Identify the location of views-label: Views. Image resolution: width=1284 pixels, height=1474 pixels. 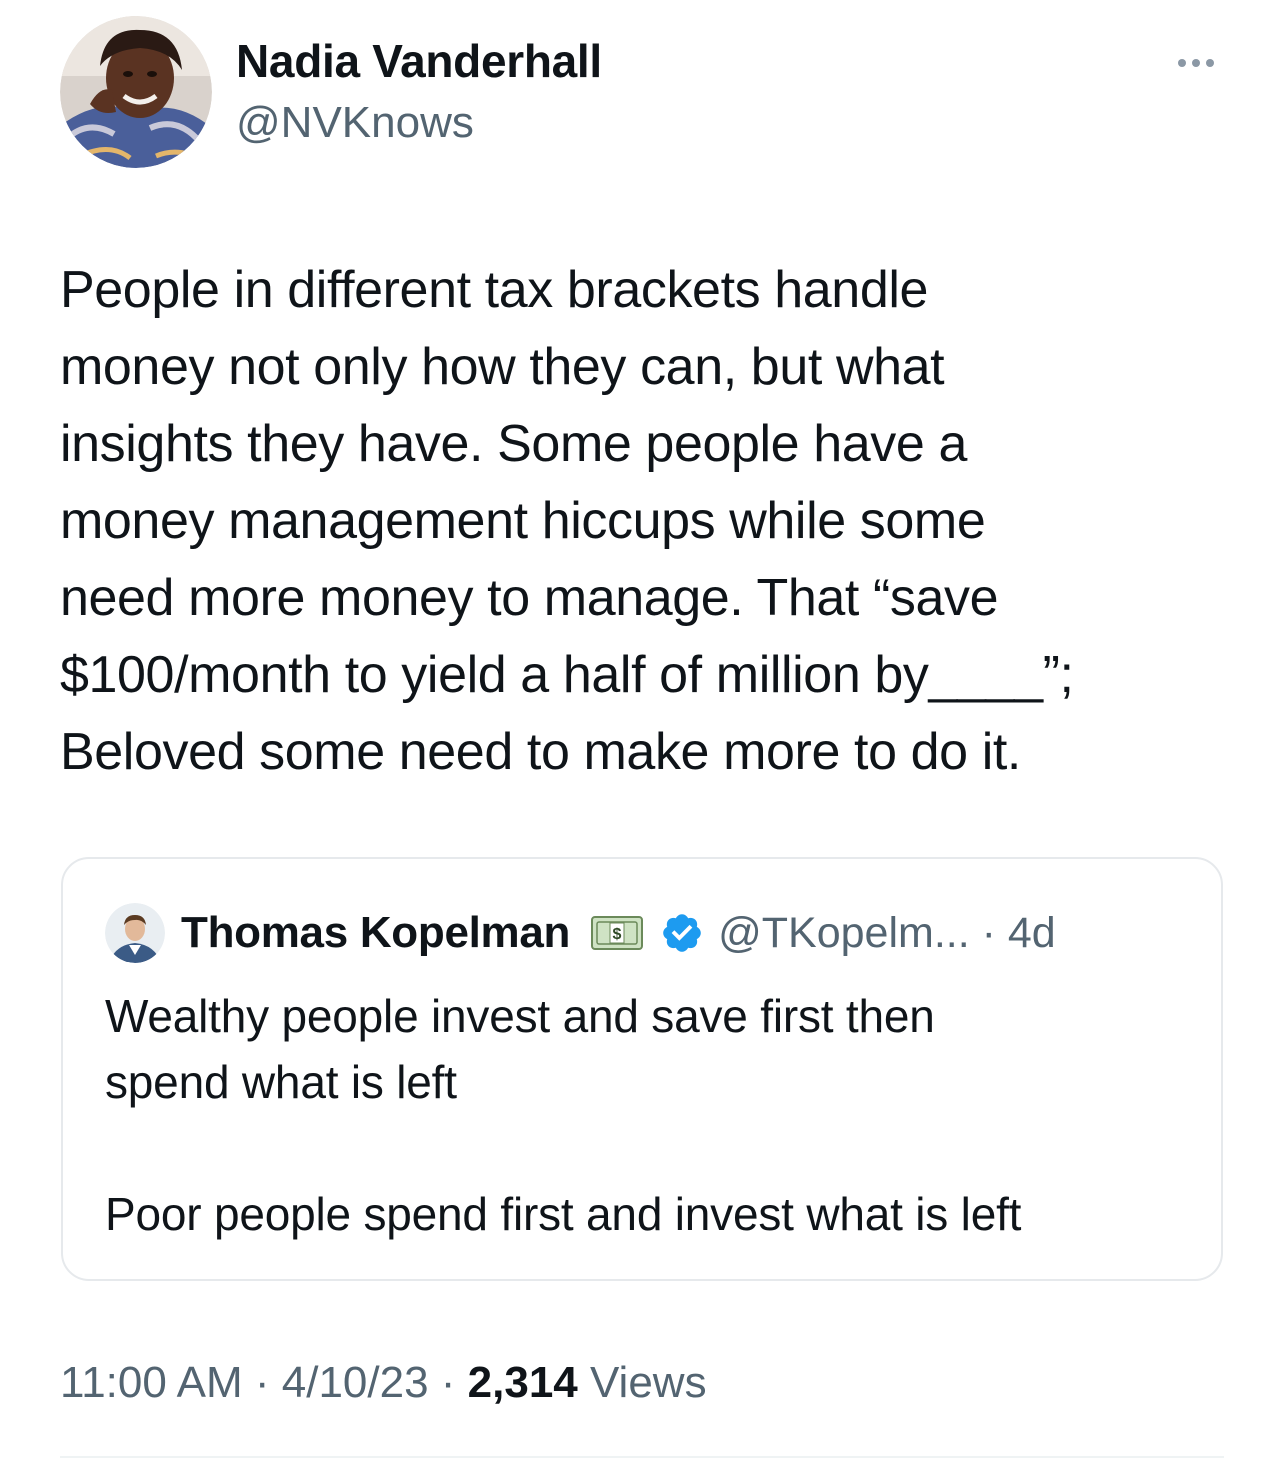
(642, 1382).